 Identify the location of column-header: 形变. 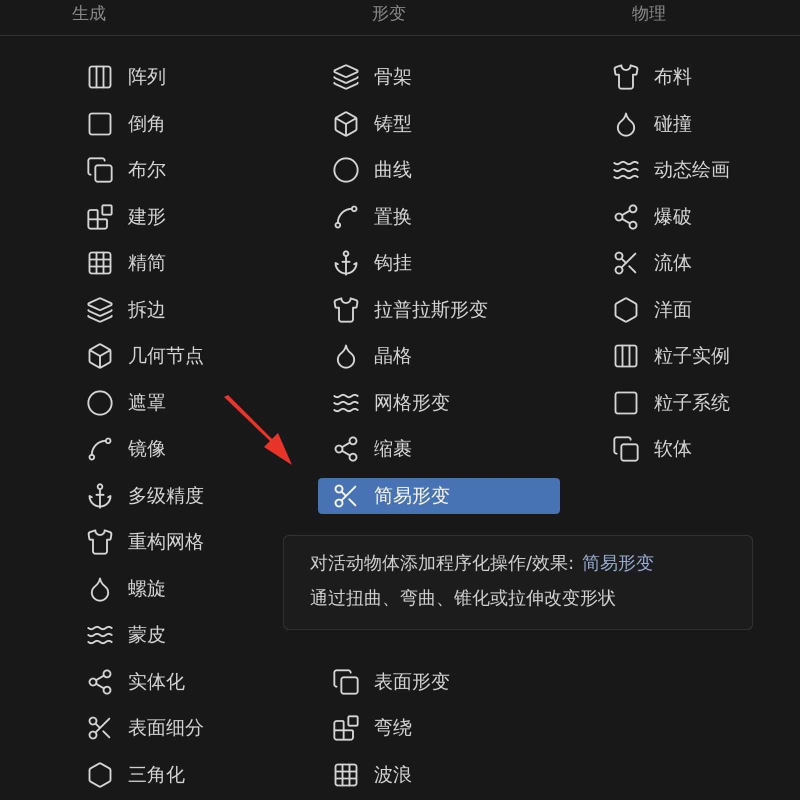
(389, 14).